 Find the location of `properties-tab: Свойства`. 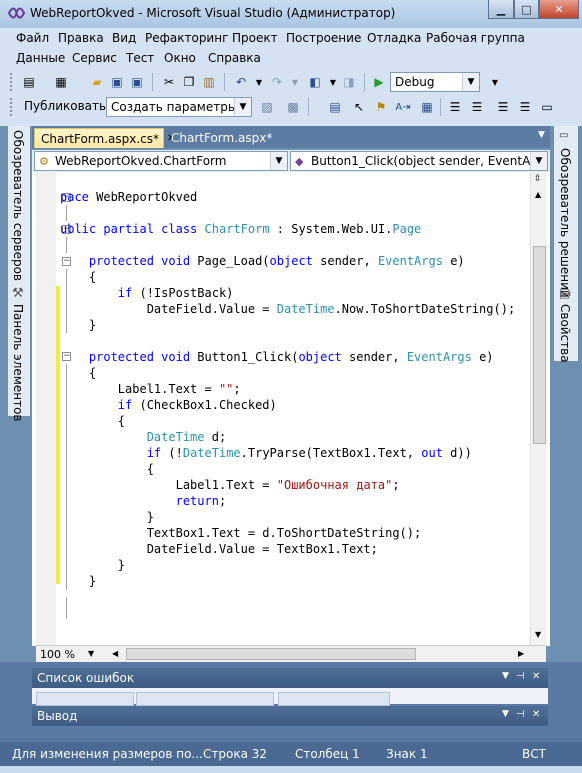

properties-tab: Свойства is located at coordinates (565, 333).